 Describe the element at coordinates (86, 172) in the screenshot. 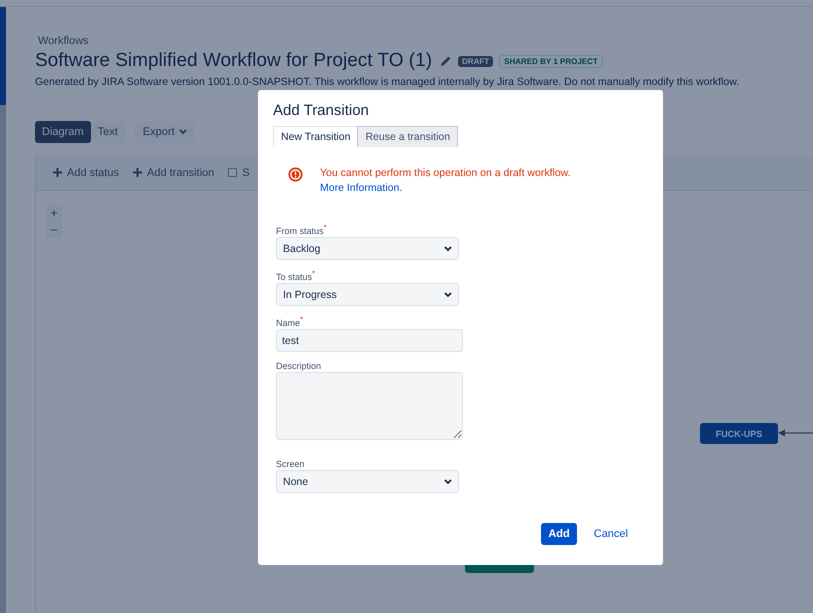

I see `toolbar-button: Add status` at that location.